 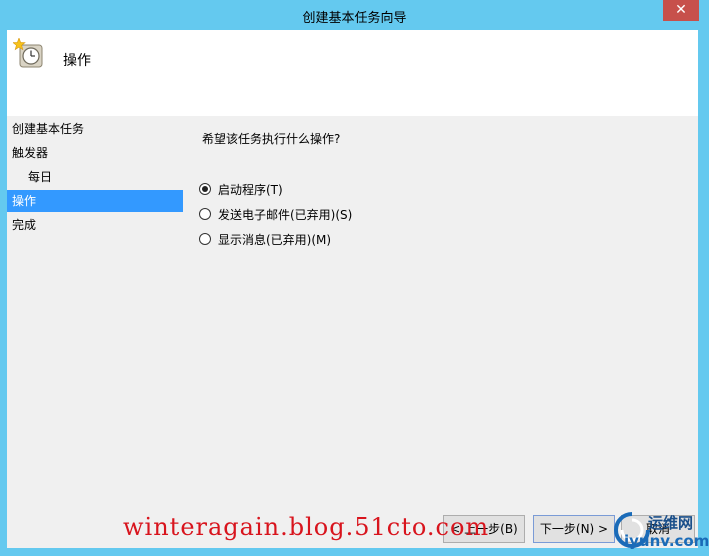 I want to click on window-title: 创建基本任务向导, so click(x=354, y=18).